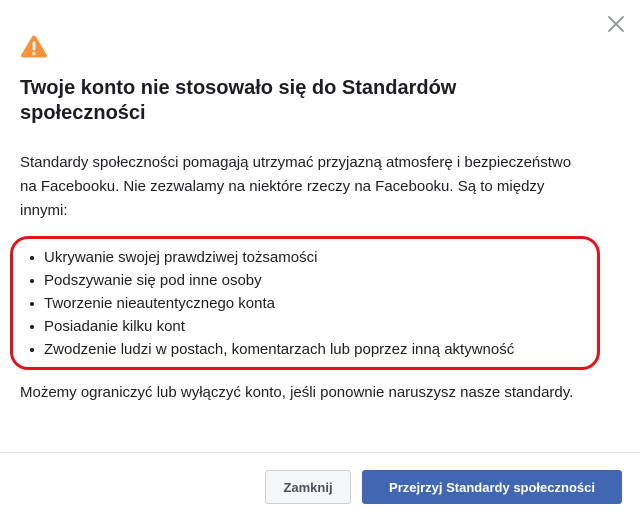  I want to click on review-standards-button: Przejrzyj Standardy społeczności, so click(492, 487).